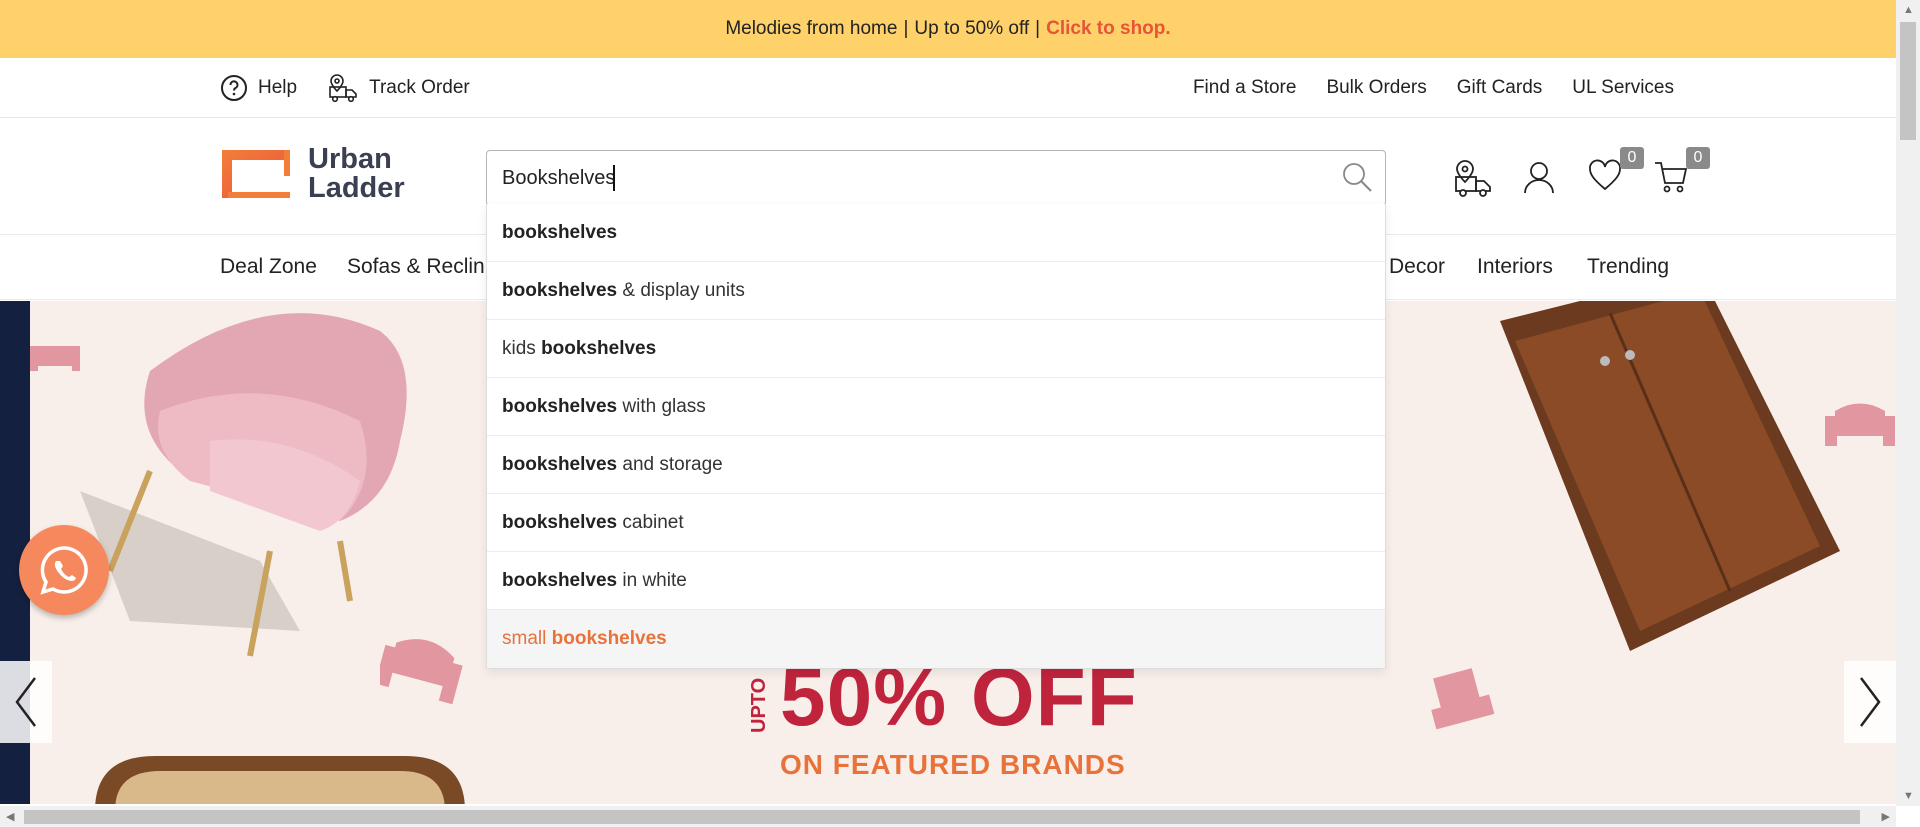 This screenshot has width=1920, height=827. I want to click on rattan-bench-image, so click(280, 780).